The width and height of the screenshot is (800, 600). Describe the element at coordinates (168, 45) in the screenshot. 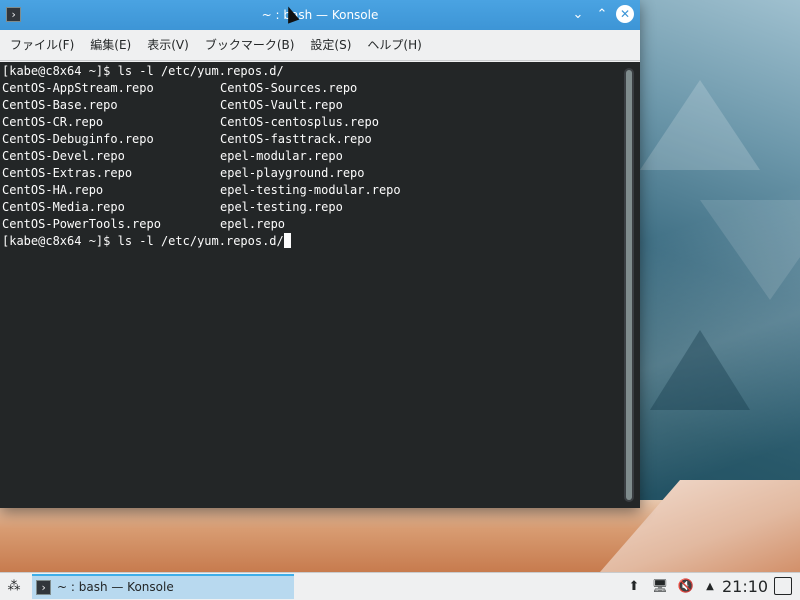

I see `menu-view: 表示(V)` at that location.